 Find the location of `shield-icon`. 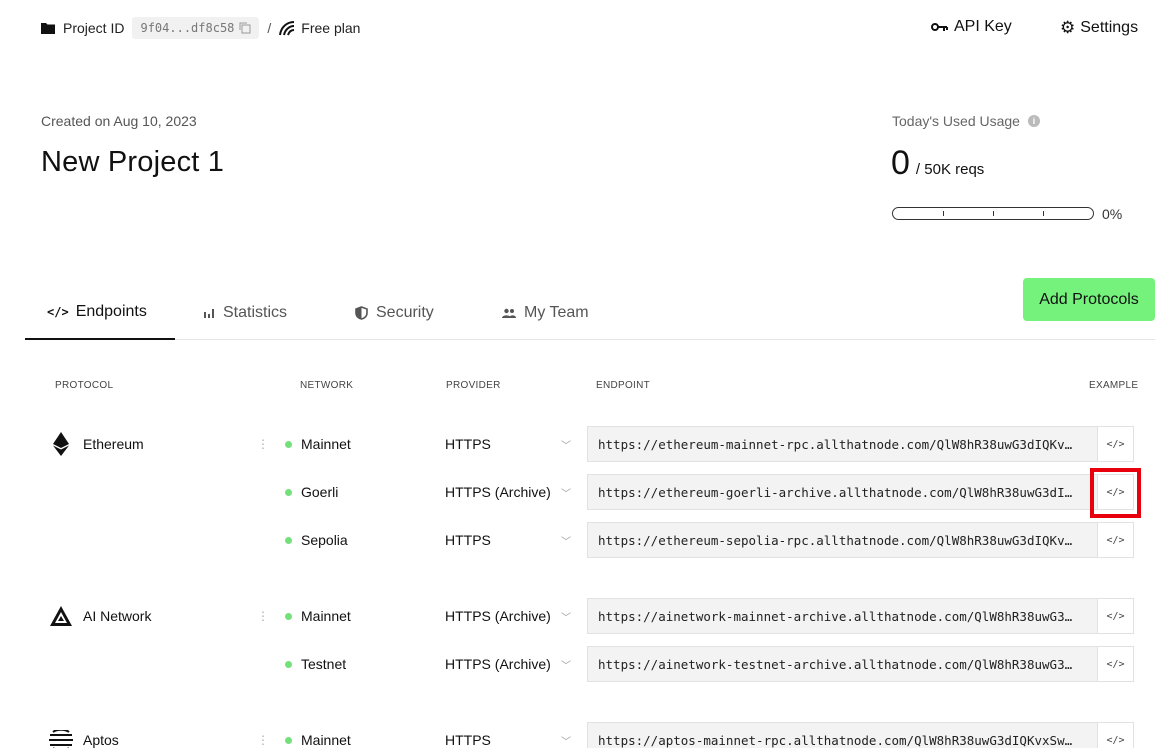

shield-icon is located at coordinates (361, 313).